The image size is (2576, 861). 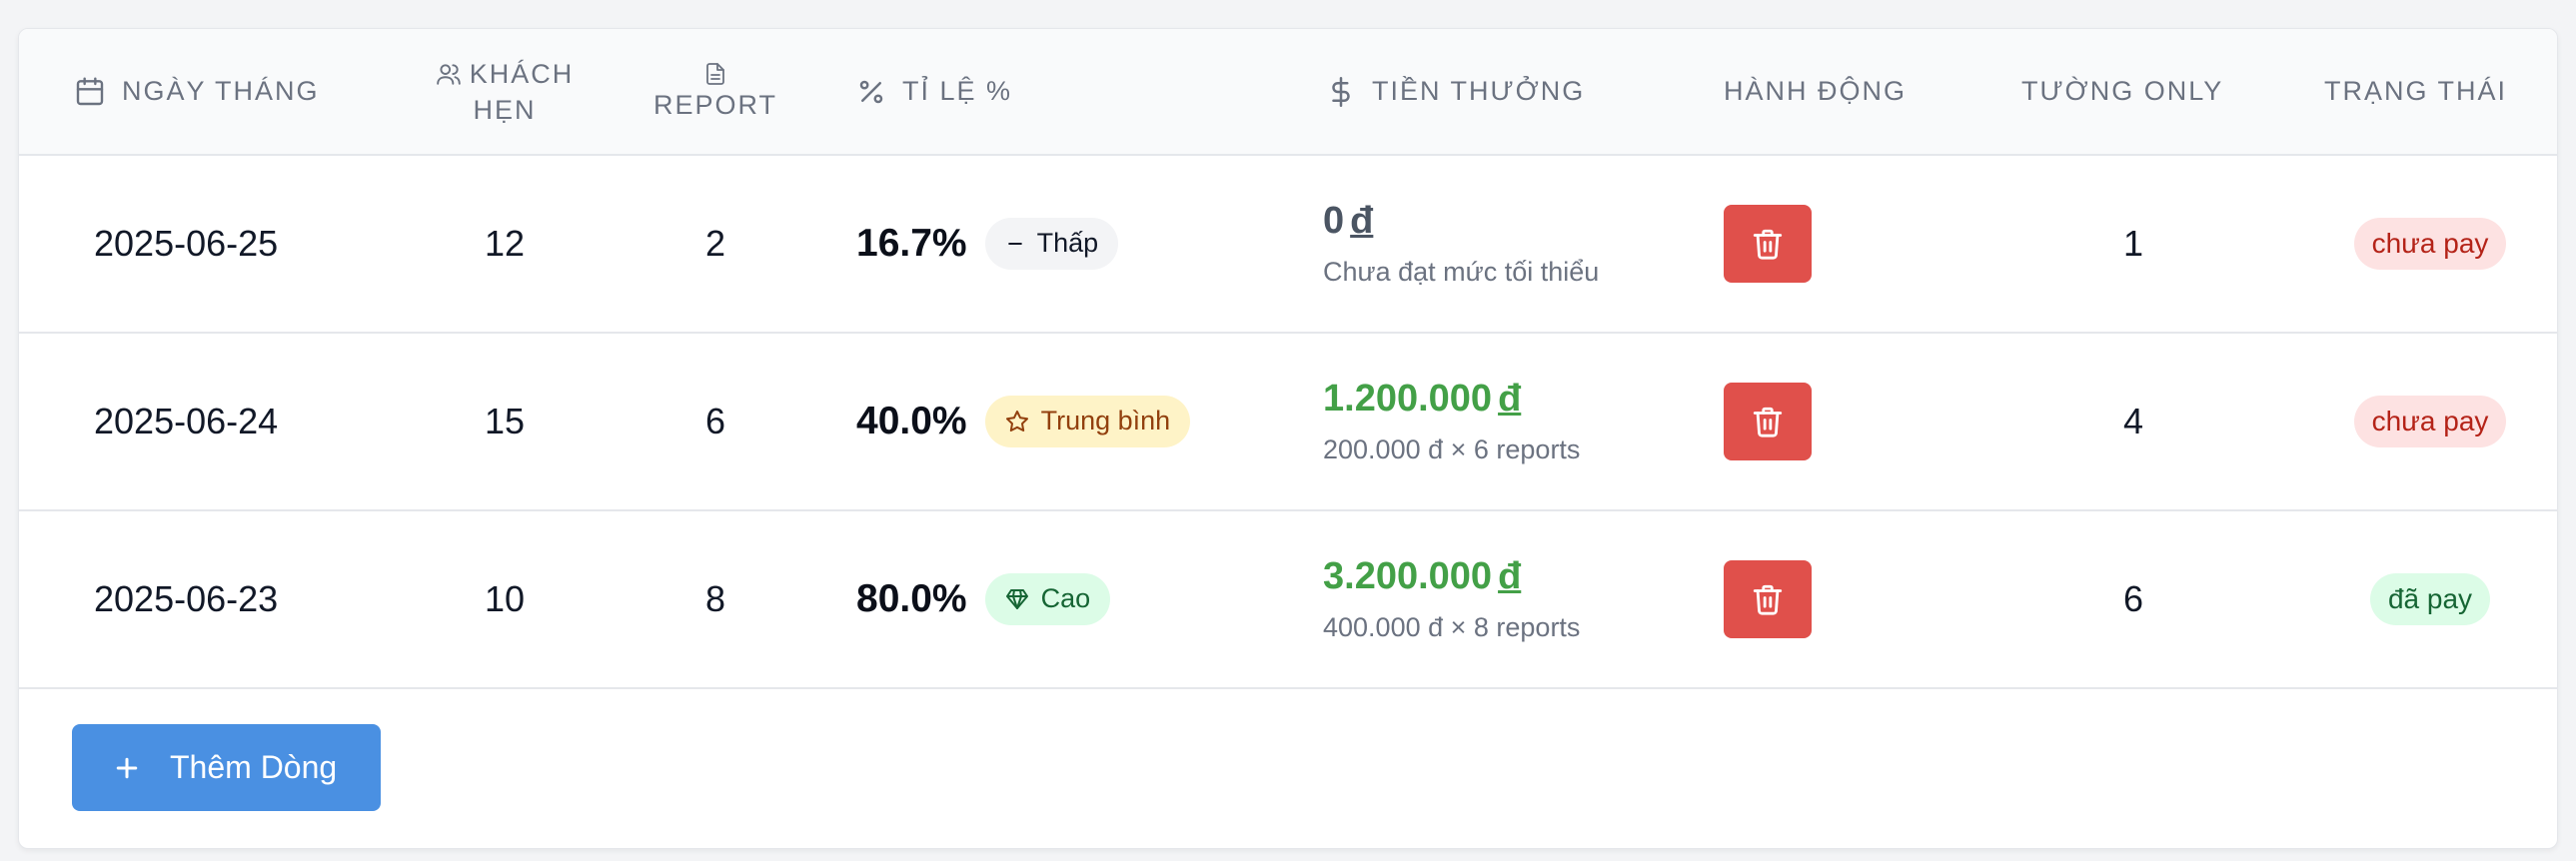 I want to click on header-action-label: Hành Động, so click(x=1816, y=91).